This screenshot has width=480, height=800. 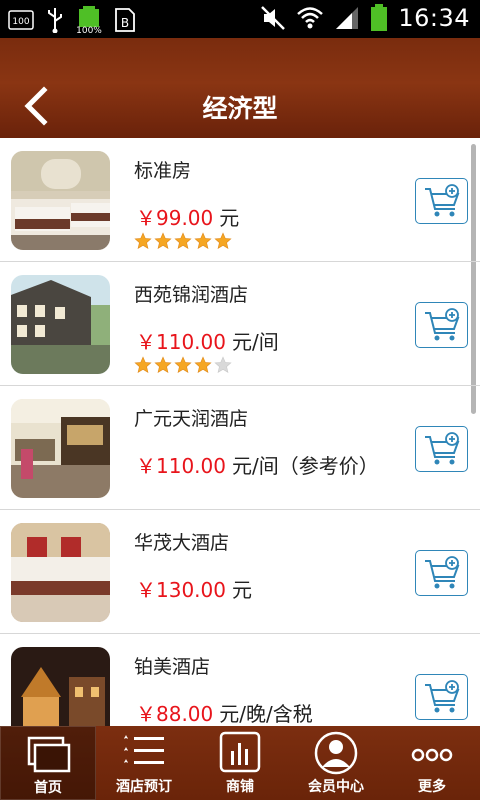 What do you see at coordinates (379, 17) in the screenshot?
I see `battery-icon` at bounding box center [379, 17].